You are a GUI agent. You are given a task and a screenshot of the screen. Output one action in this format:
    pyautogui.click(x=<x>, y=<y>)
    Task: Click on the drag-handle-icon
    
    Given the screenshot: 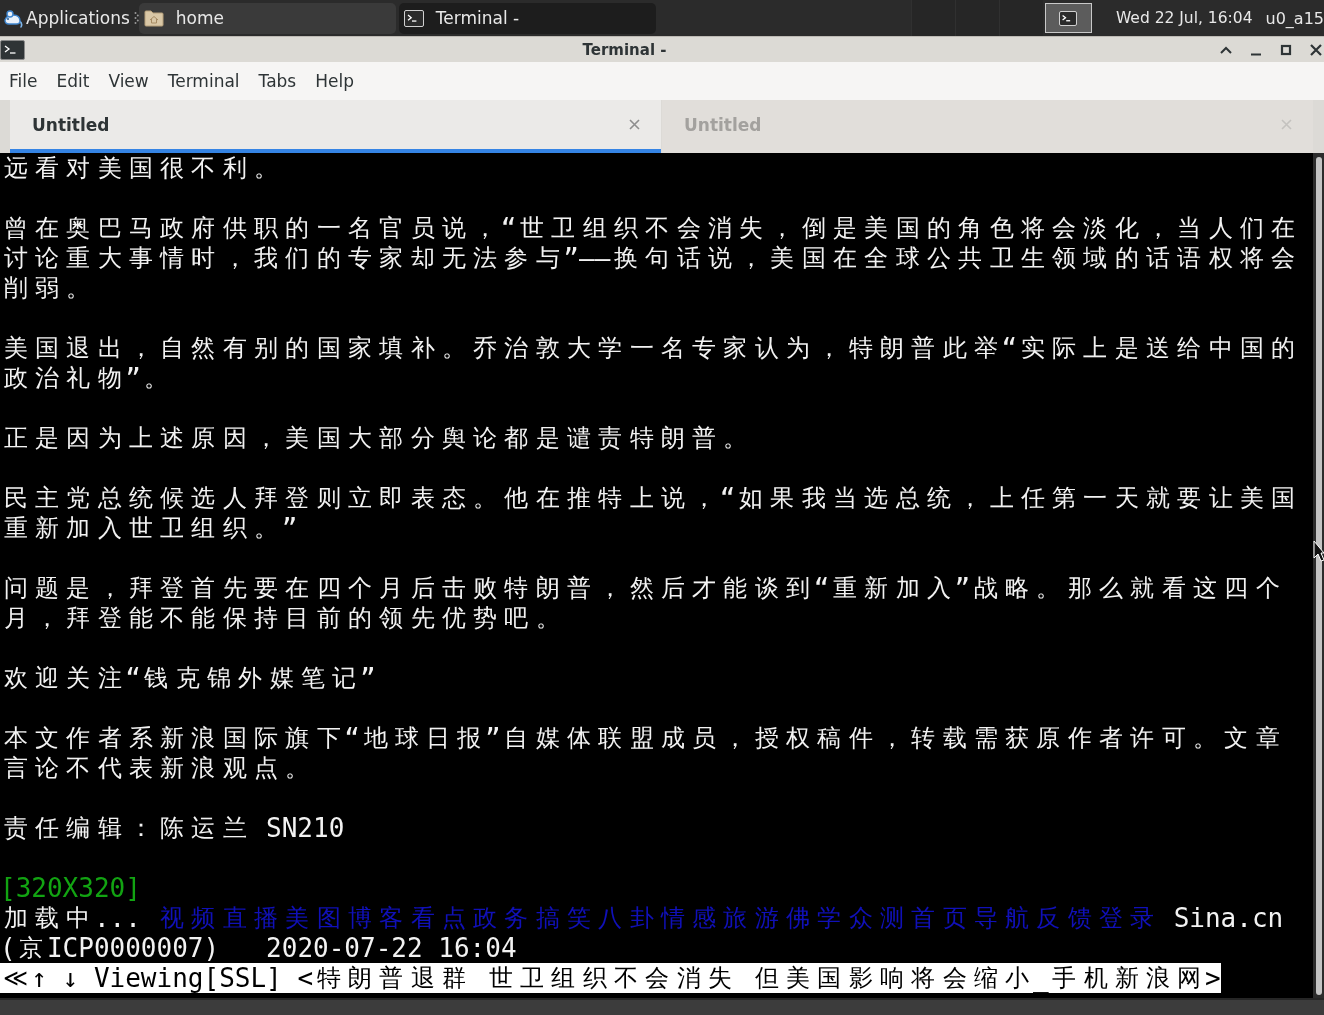 What is the action you would take?
    pyautogui.click(x=136, y=18)
    